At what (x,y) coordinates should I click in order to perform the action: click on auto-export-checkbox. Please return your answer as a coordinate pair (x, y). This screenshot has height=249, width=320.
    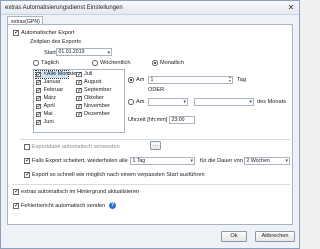
    Looking at the image, I should click on (16, 32).